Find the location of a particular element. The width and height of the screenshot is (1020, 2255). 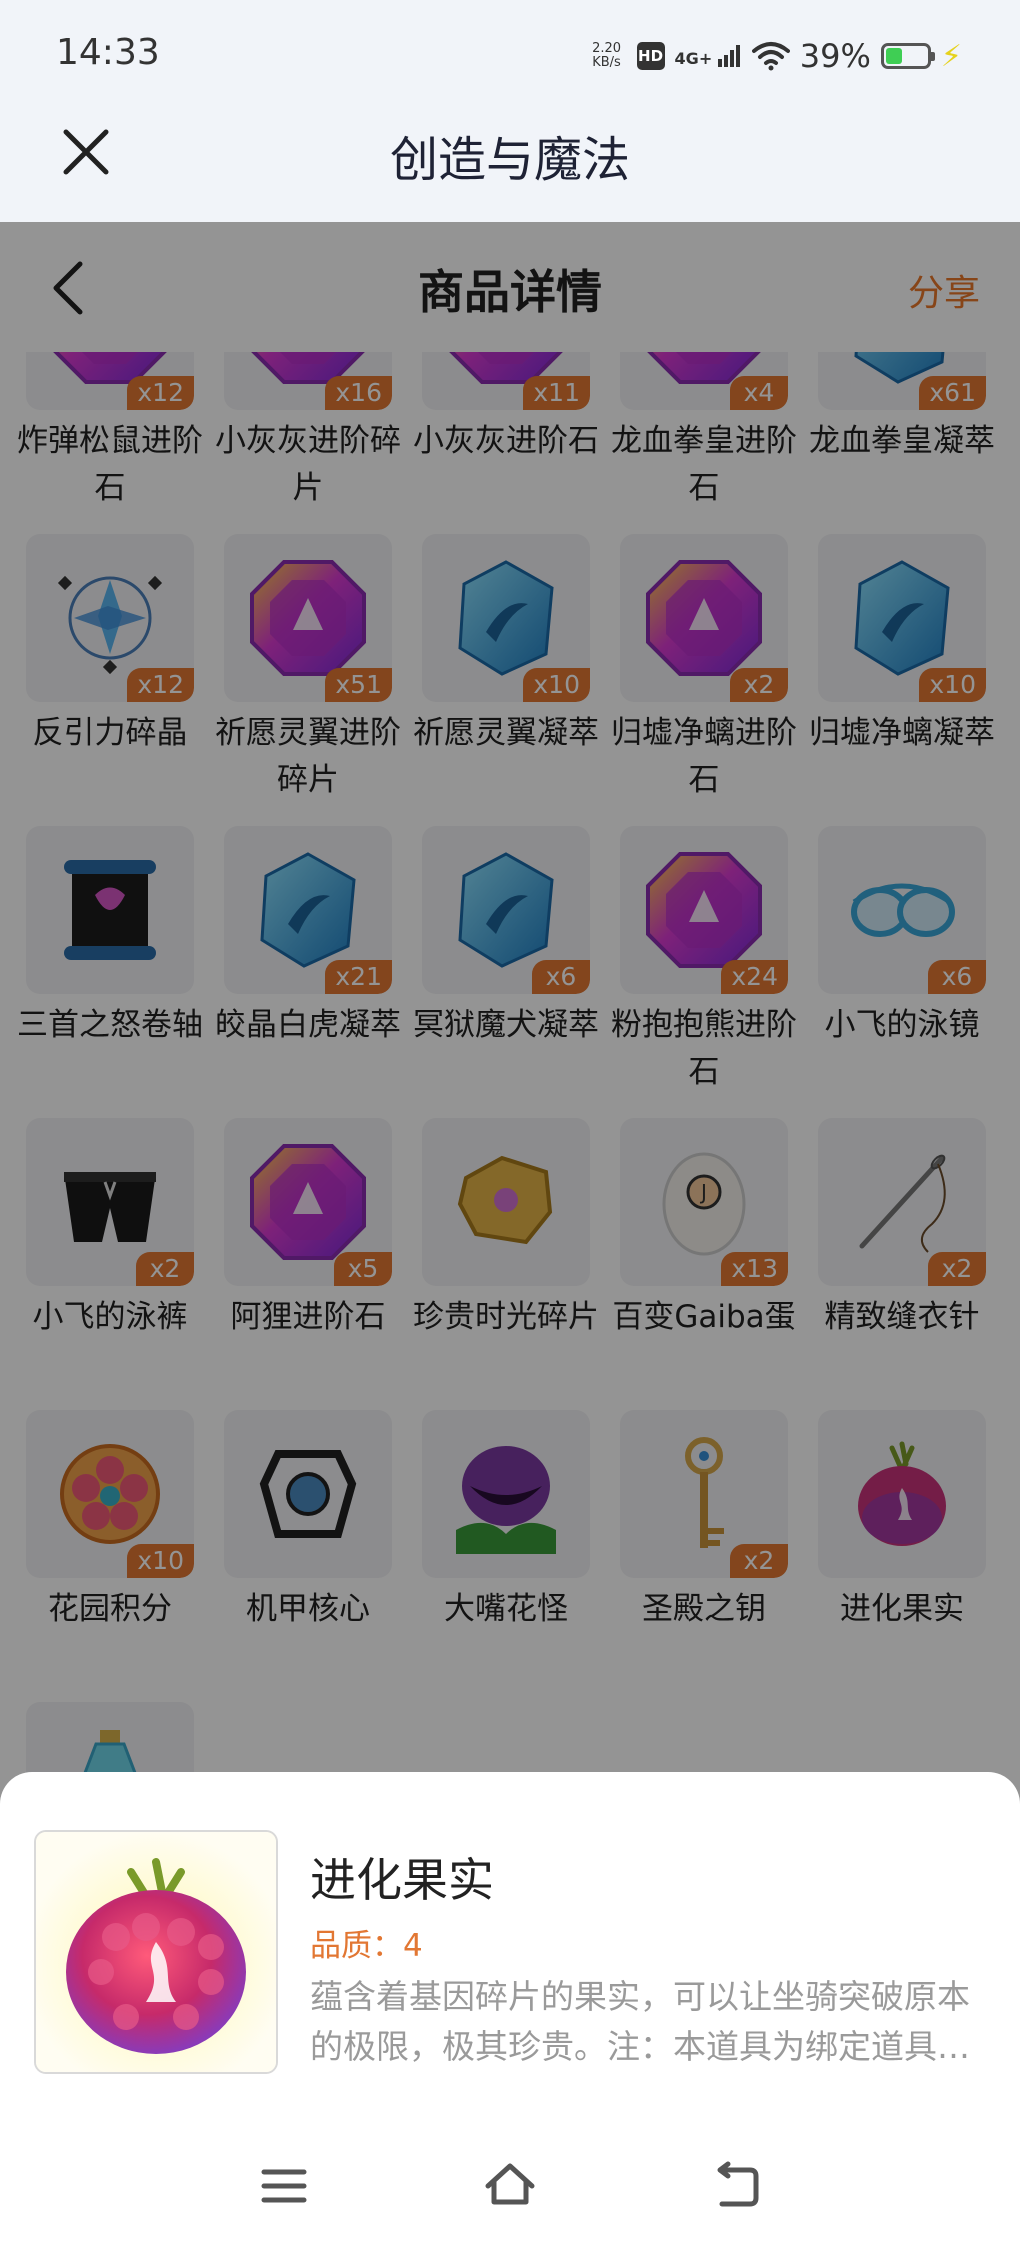

battery-percent: 39% is located at coordinates (835, 56).